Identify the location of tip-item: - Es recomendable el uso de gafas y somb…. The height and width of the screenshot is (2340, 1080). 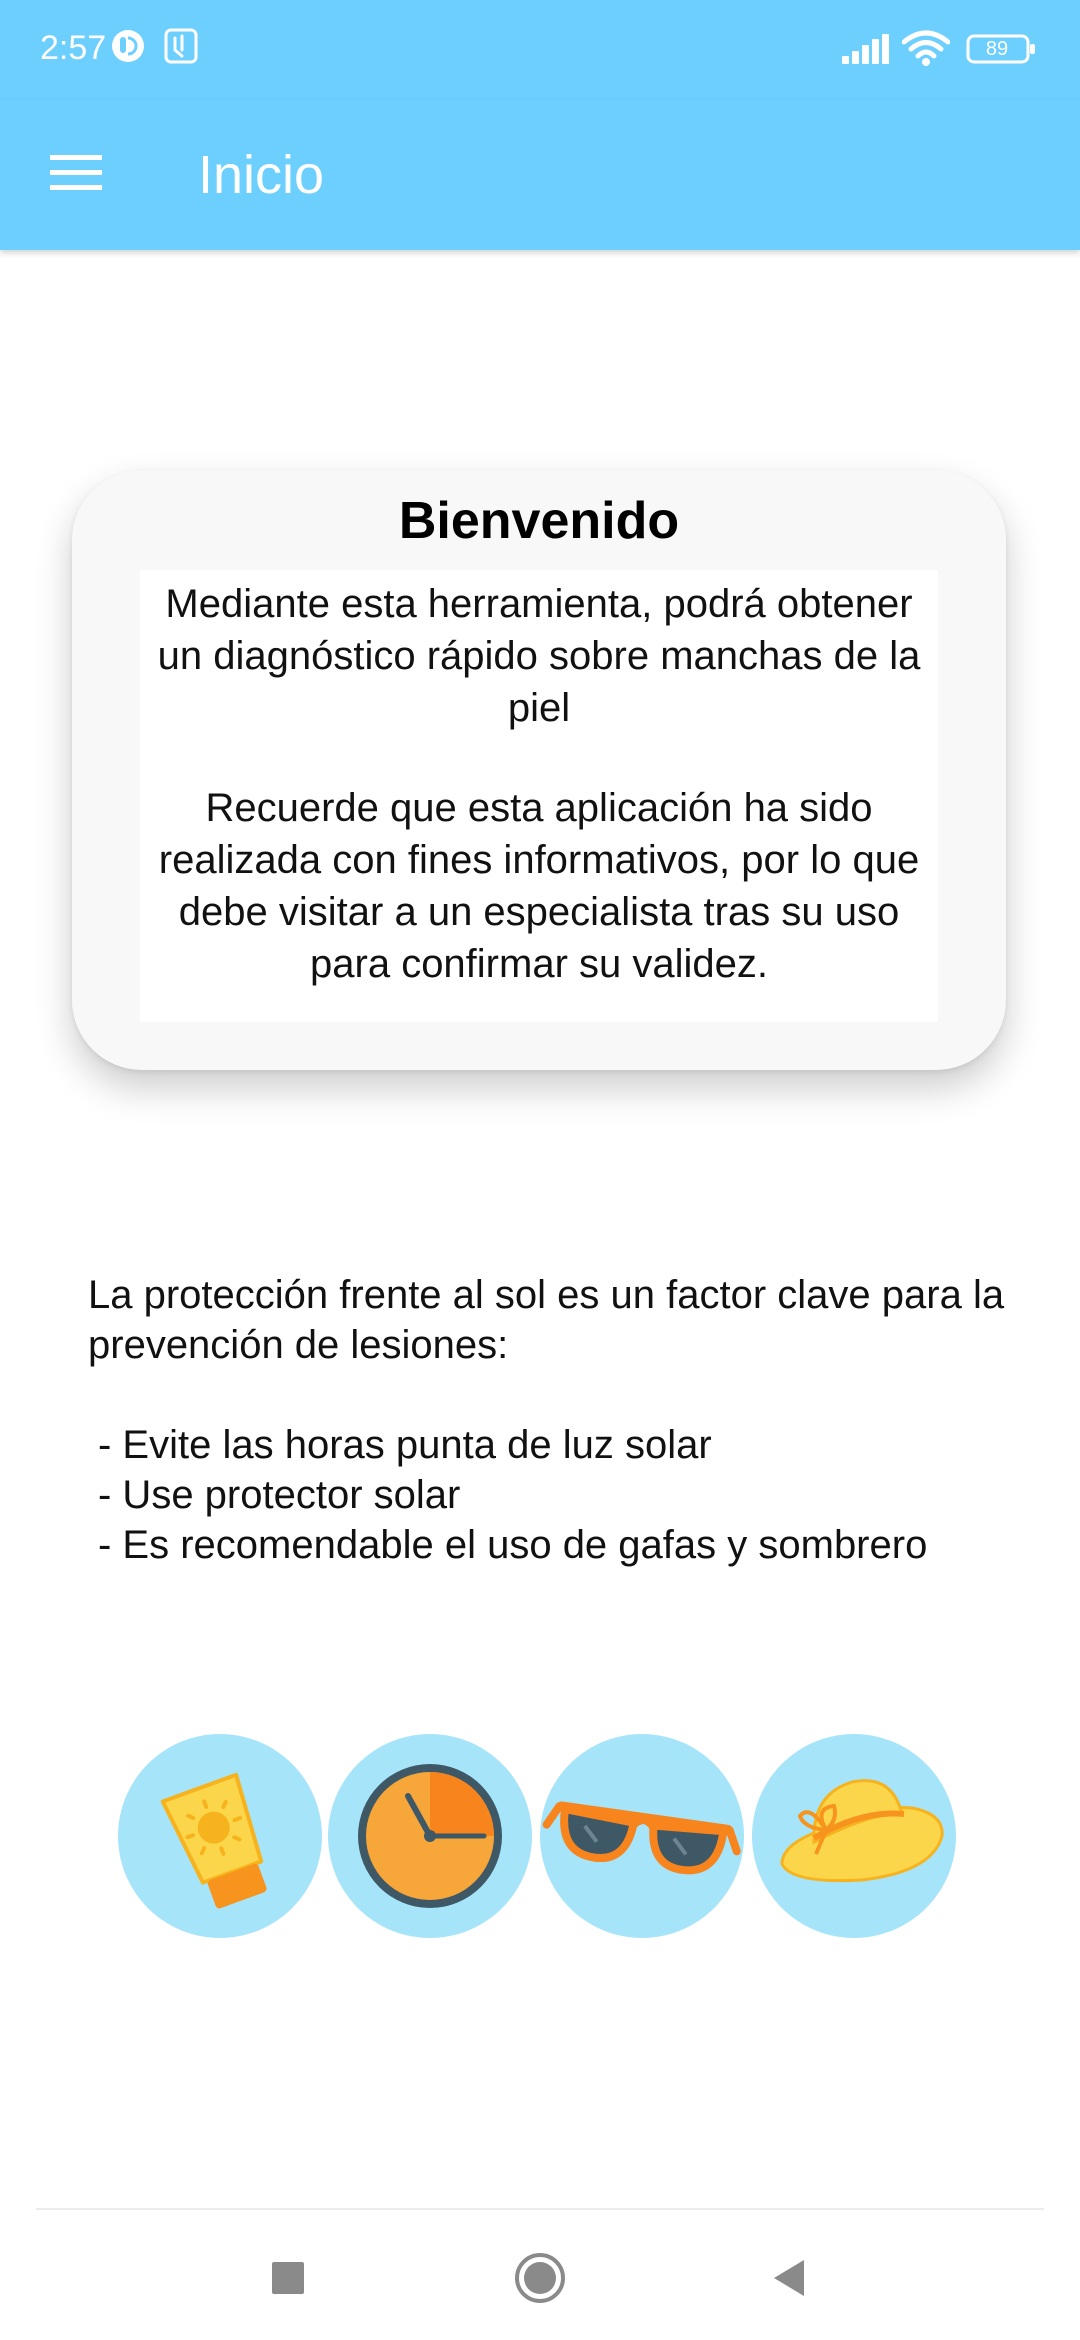
(513, 1545).